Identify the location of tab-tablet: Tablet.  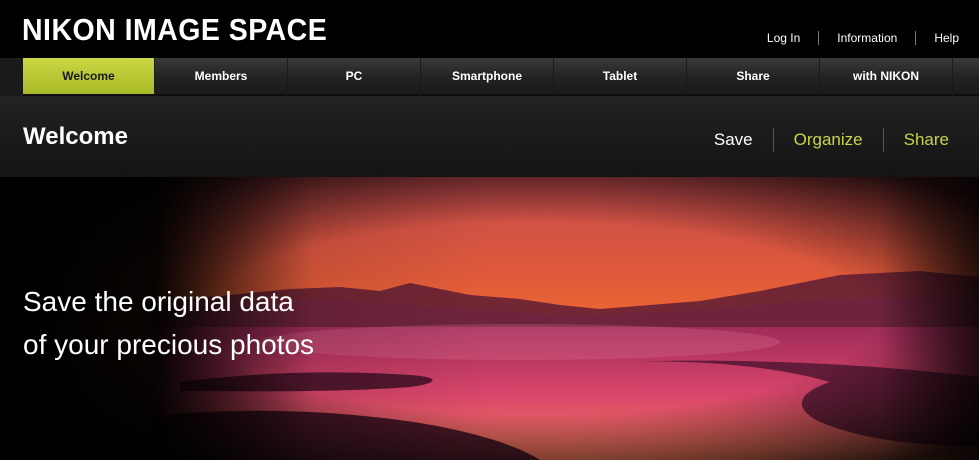
(620, 77).